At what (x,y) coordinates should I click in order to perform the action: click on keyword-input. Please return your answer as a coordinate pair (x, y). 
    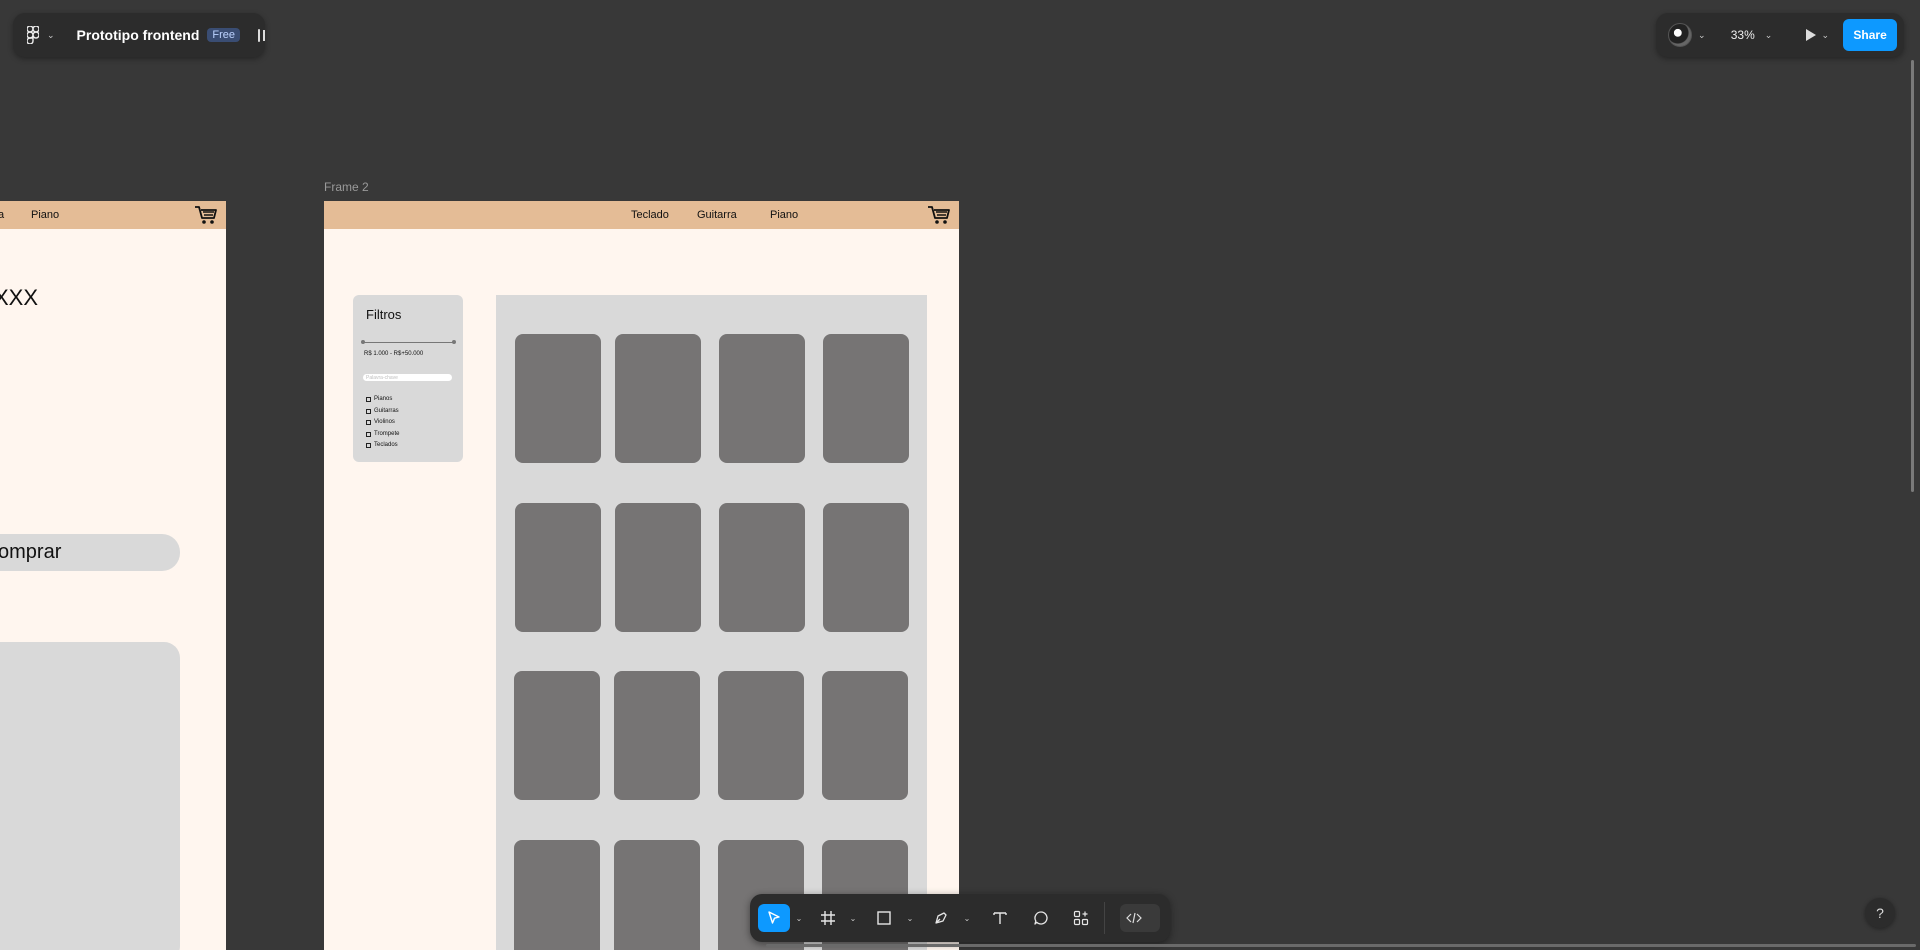
    Looking at the image, I should click on (407, 377).